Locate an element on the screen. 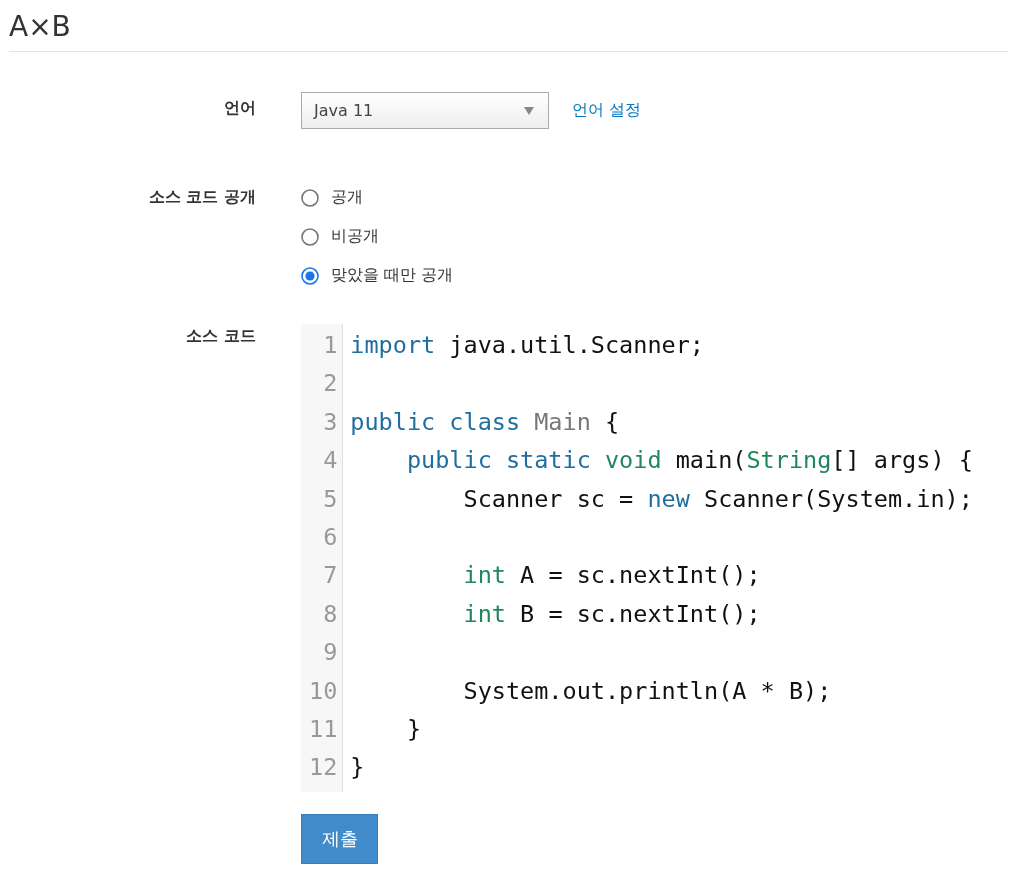 Image resolution: width=1017 pixels, height=876 pixels. code-line: int B = sc.nextInt(); is located at coordinates (611, 614).